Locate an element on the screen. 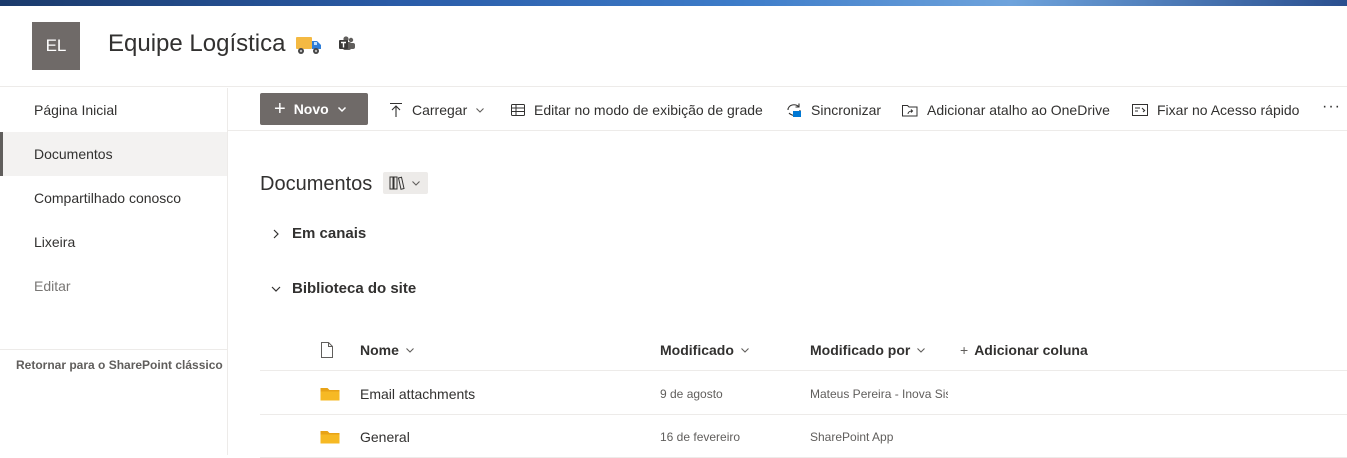 Image resolution: width=1347 pixels, height=458 pixels. add-column-button: + Adicionar coluna is located at coordinates (1024, 350).